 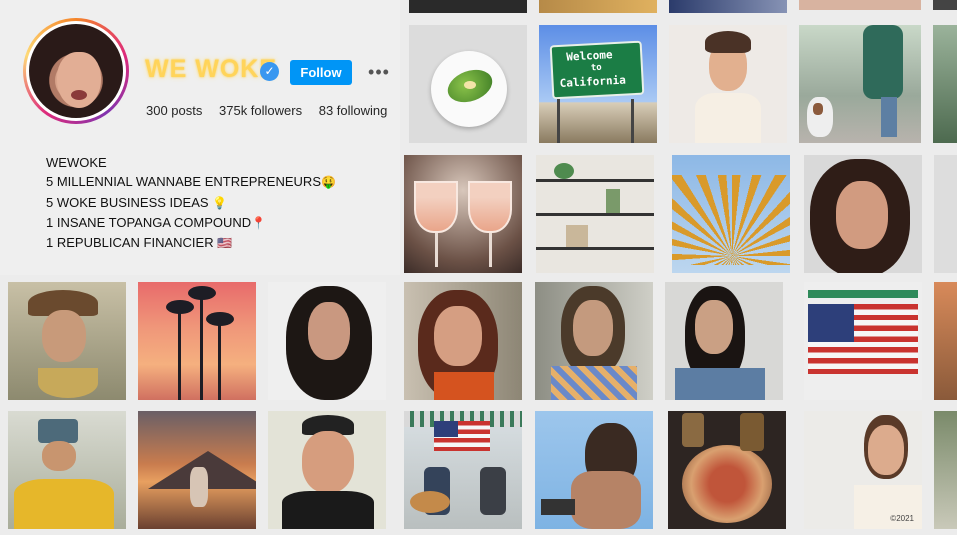 I want to click on photo-tile-pizza, so click(x=727, y=470).